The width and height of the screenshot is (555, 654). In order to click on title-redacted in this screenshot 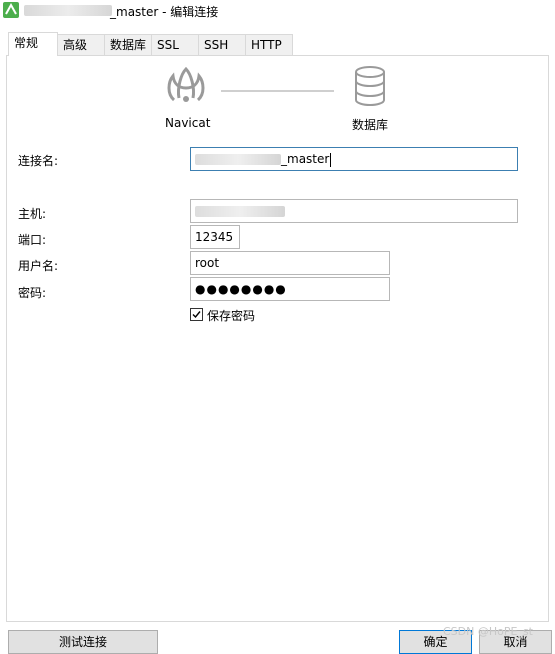, I will do `click(68, 10)`.